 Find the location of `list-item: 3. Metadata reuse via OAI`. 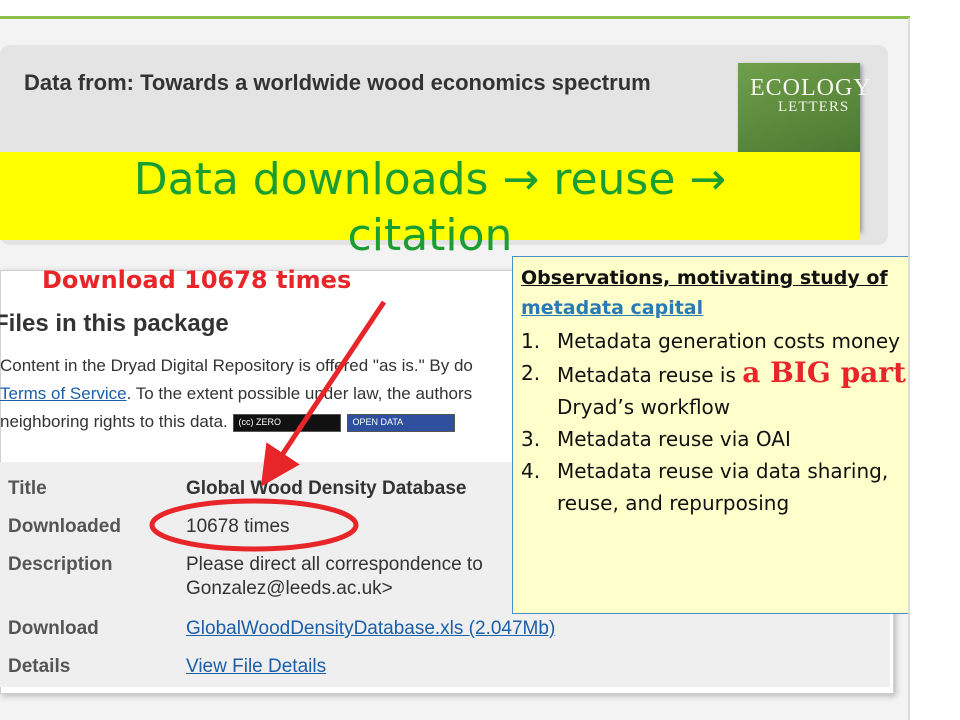

list-item: 3. Metadata reuse via OAI is located at coordinates (735, 439).